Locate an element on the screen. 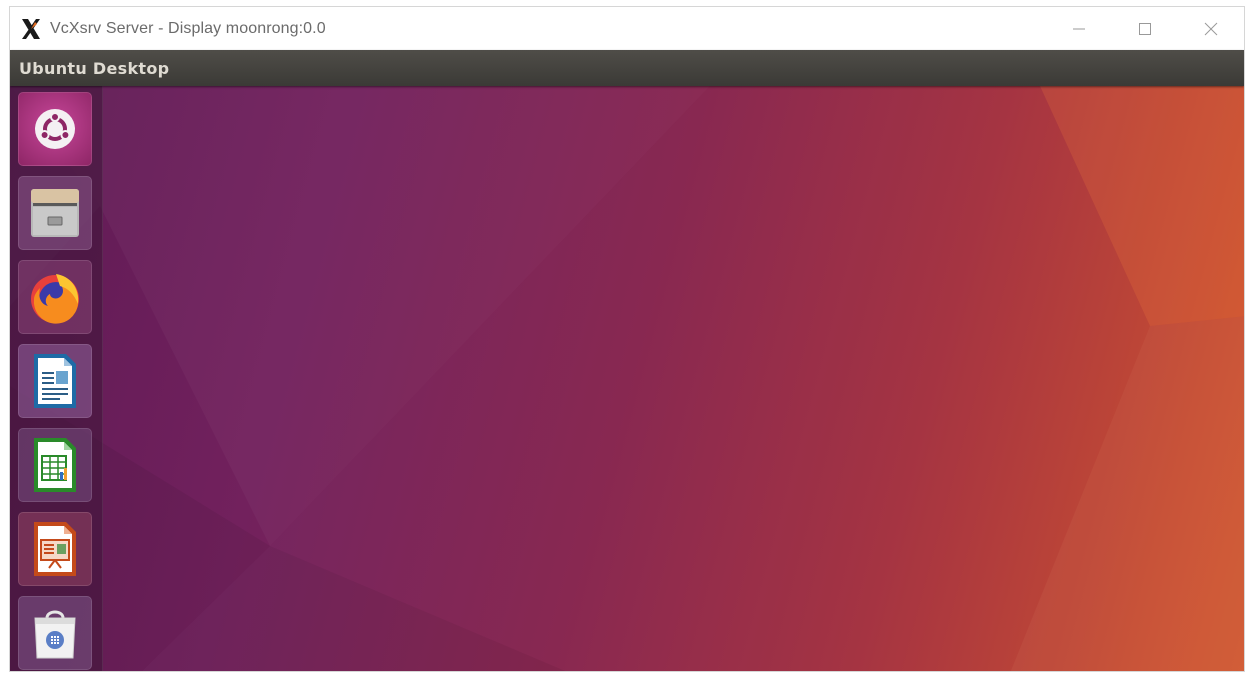 The image size is (1254, 673). firefox-icon is located at coordinates (55, 299).